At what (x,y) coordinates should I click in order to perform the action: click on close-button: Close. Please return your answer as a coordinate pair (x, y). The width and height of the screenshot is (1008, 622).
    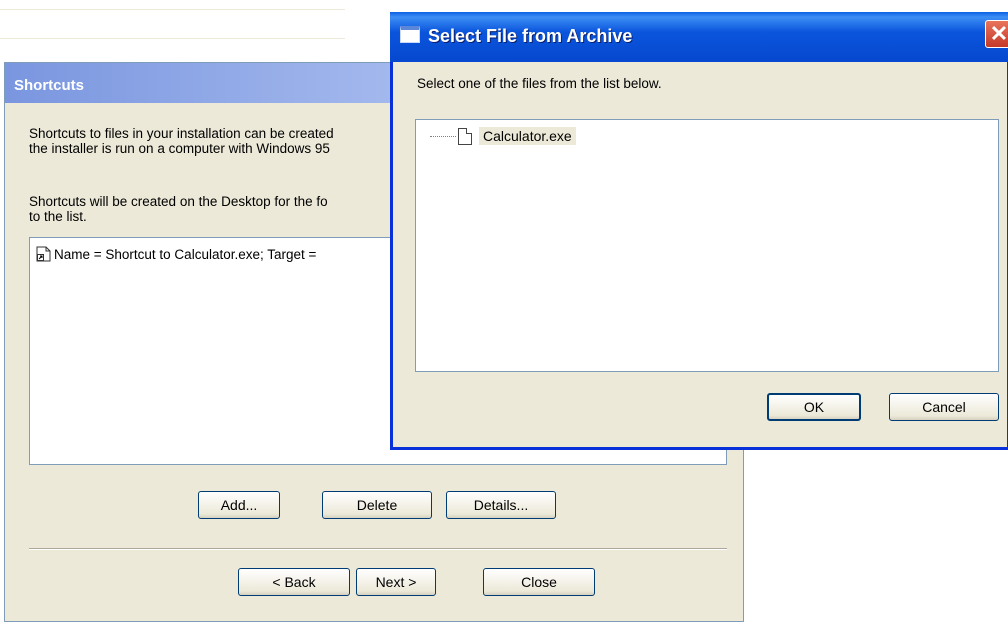
    Looking at the image, I should click on (539, 582).